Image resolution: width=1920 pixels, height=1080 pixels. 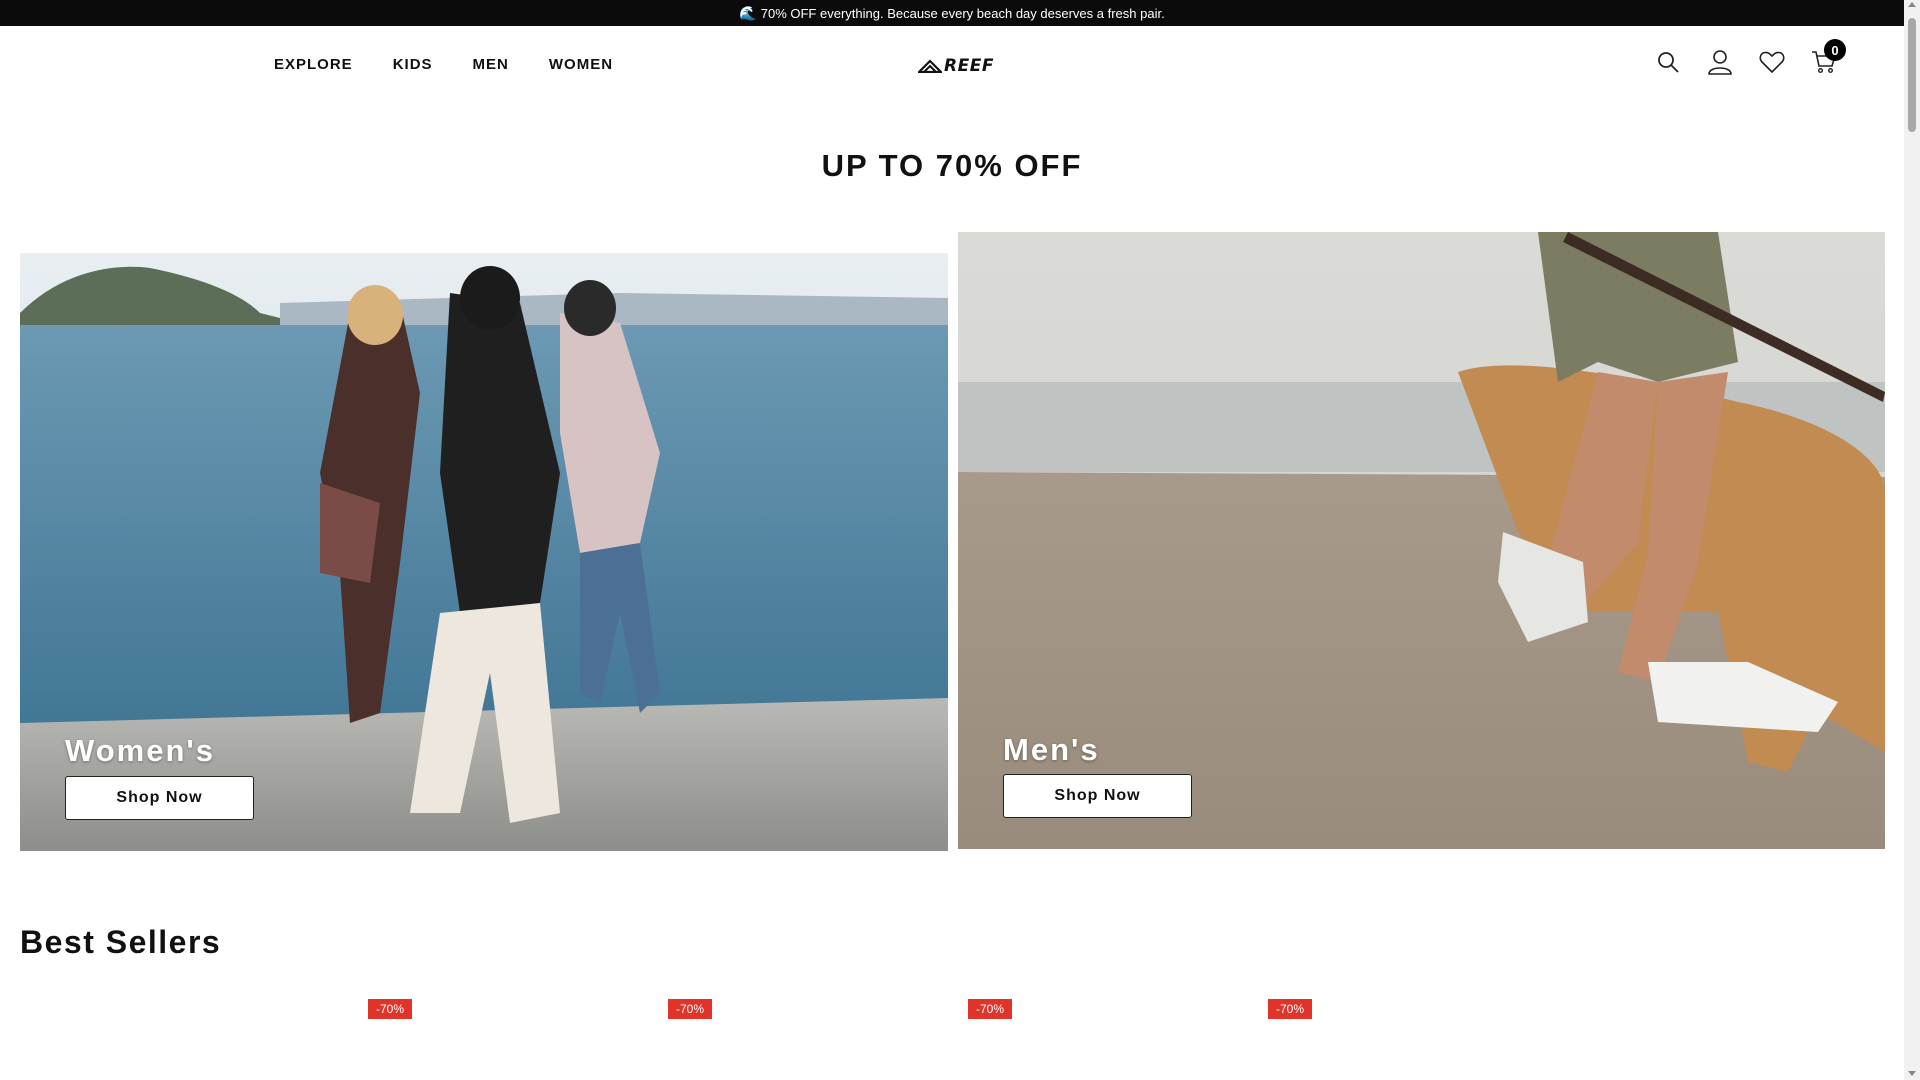 I want to click on user-icon, so click(x=1720, y=62).